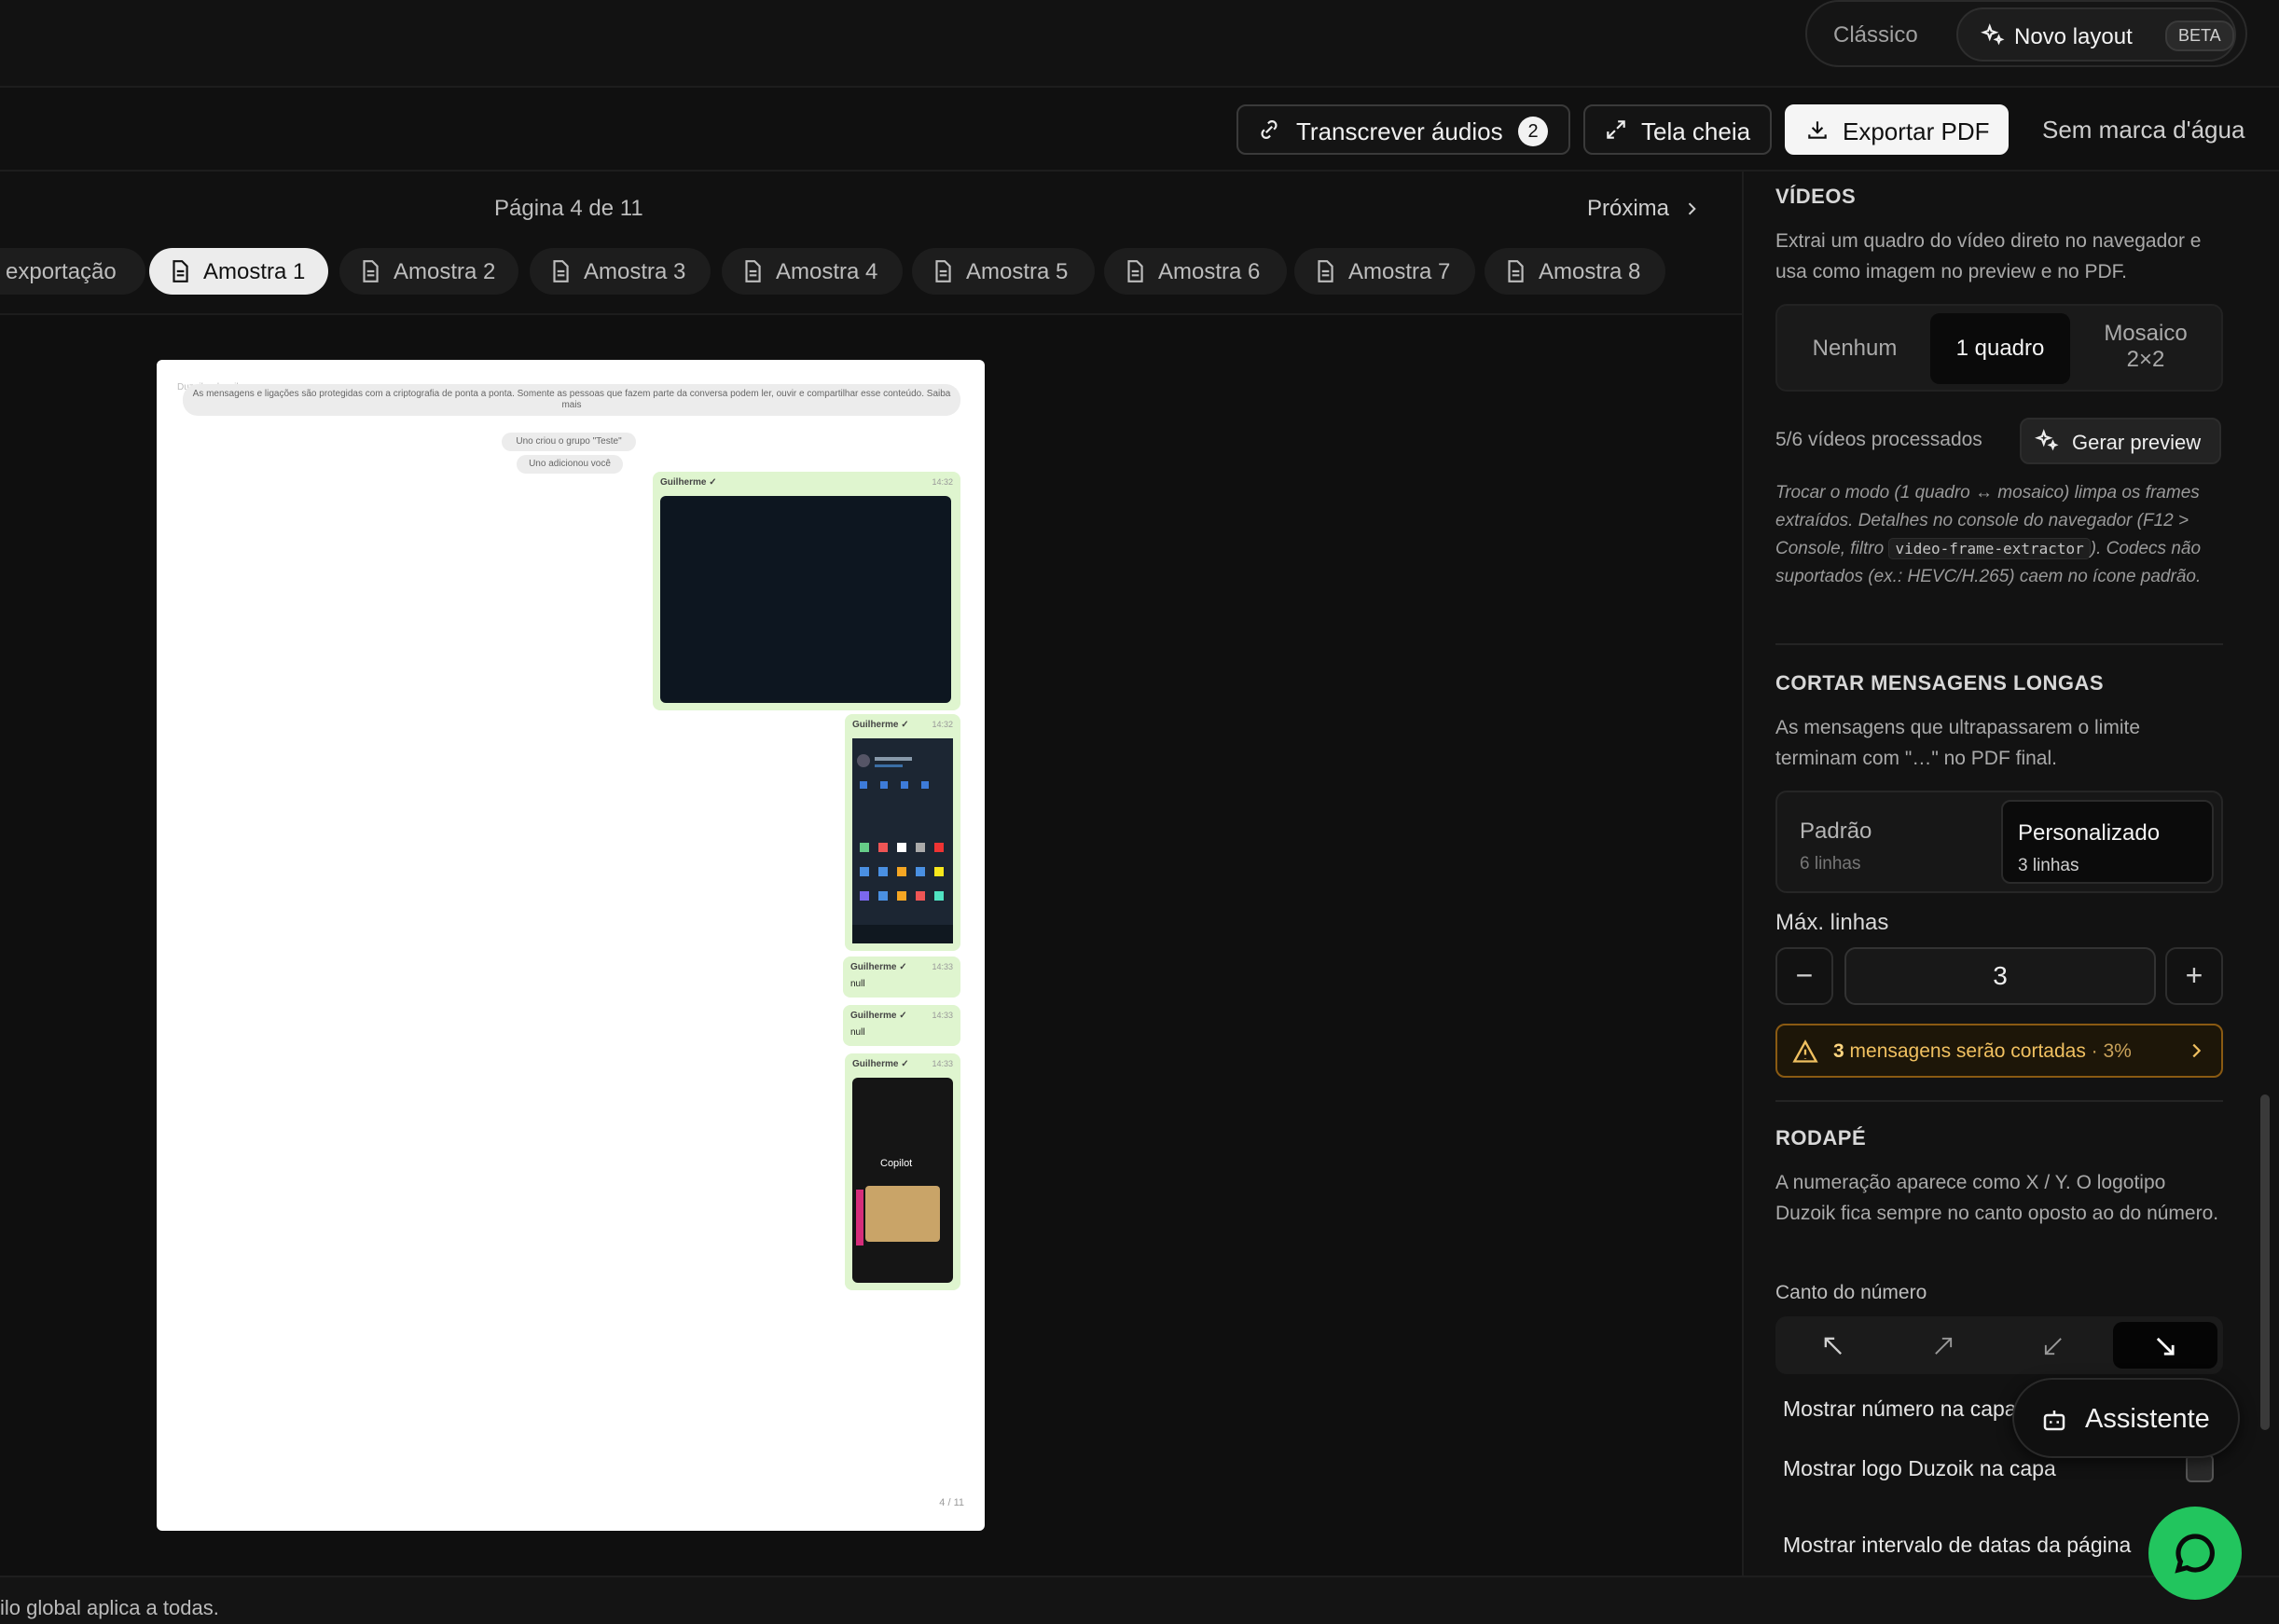 This screenshot has height=1624, width=2279. I want to click on chat-bubble-icon, so click(2195, 1554).